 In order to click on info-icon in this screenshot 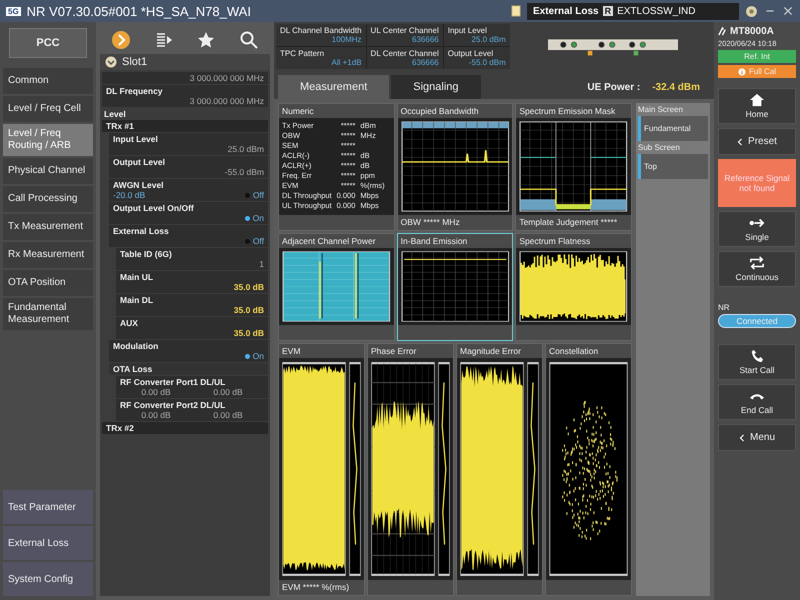, I will do `click(742, 72)`.